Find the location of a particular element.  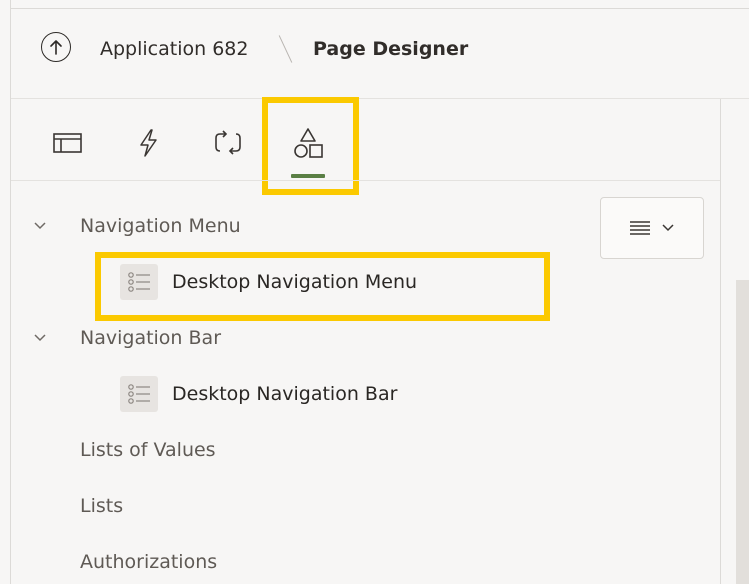

right-panel-scrollbar is located at coordinates (742, 432).